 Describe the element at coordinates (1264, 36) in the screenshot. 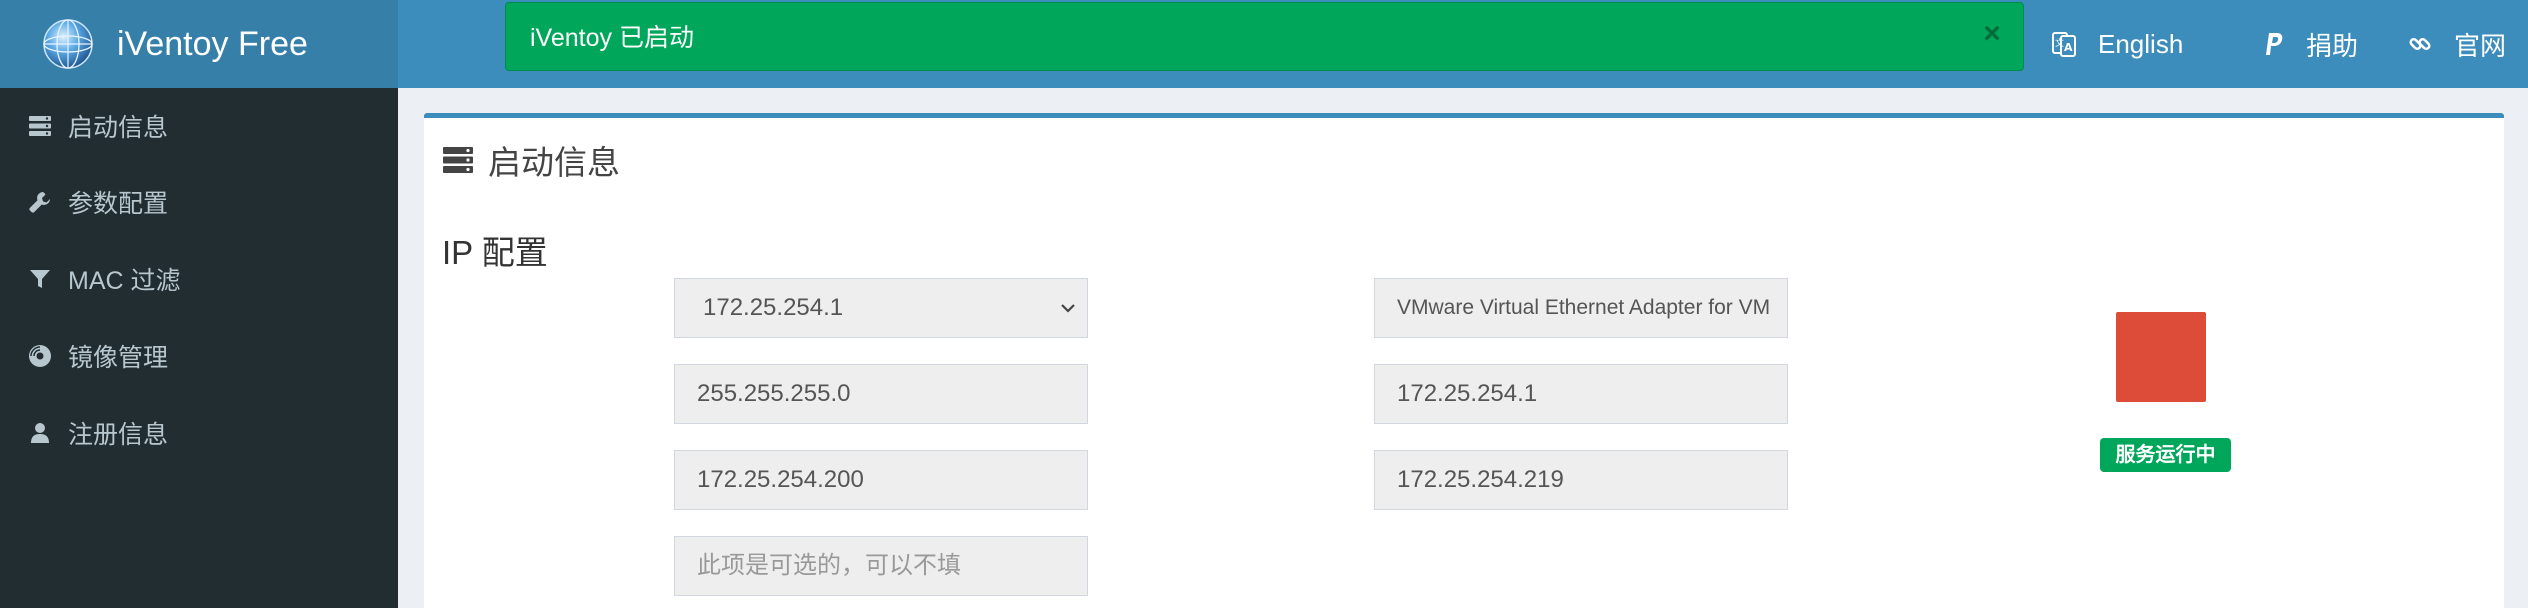

I see `notification-alert: iVentoy 已启动 ×` at that location.